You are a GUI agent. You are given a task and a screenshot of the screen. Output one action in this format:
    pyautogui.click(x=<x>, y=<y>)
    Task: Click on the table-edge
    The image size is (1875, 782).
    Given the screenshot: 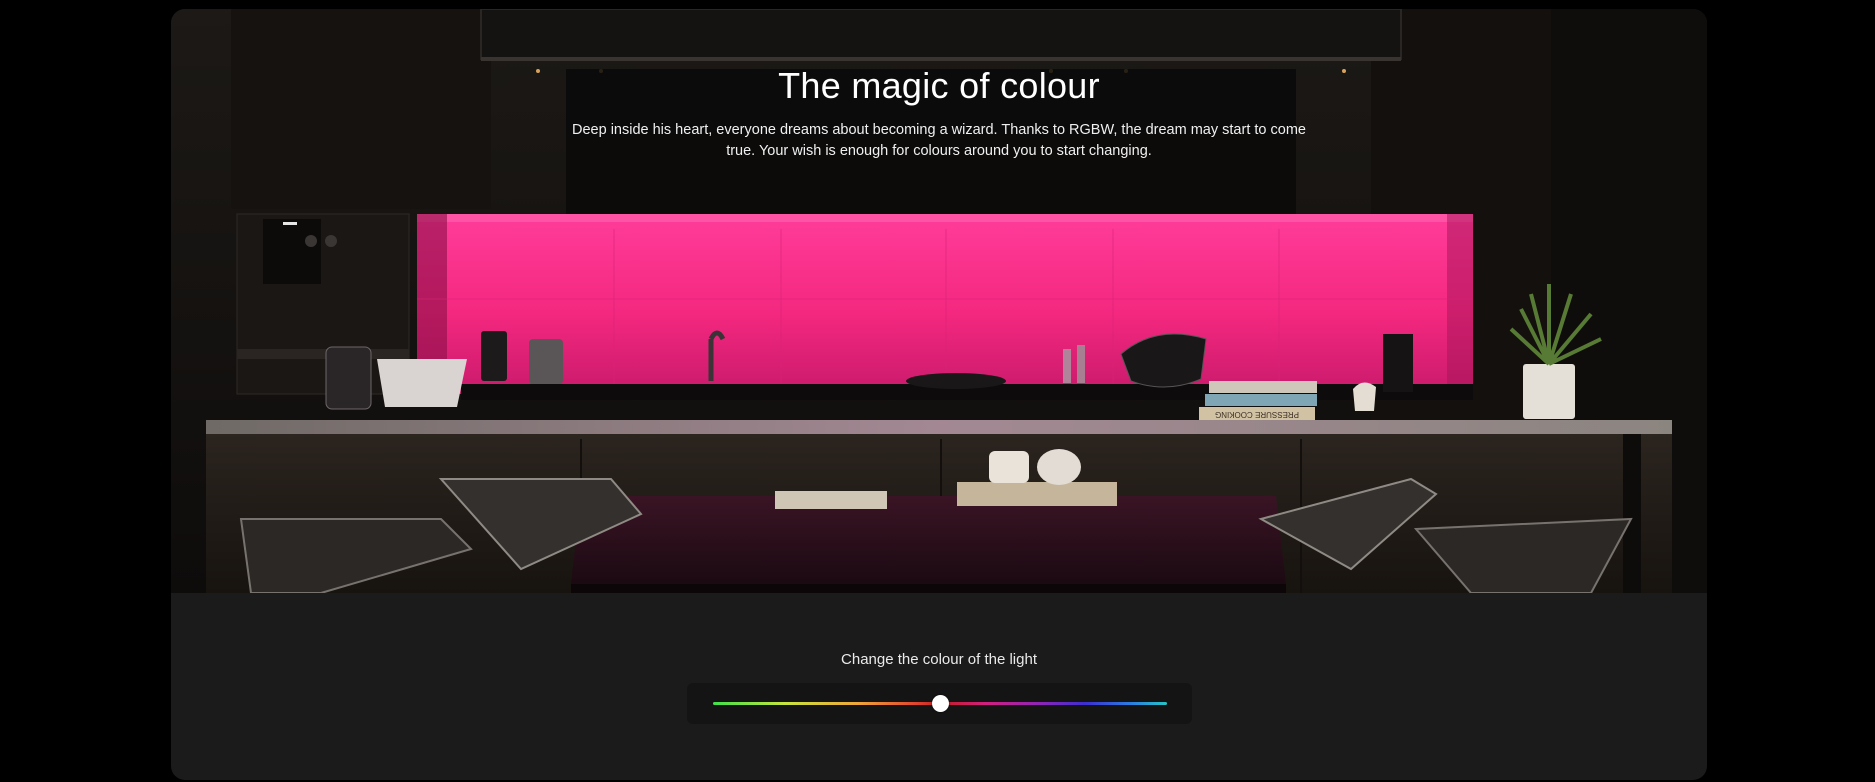 What is the action you would take?
    pyautogui.click(x=928, y=588)
    